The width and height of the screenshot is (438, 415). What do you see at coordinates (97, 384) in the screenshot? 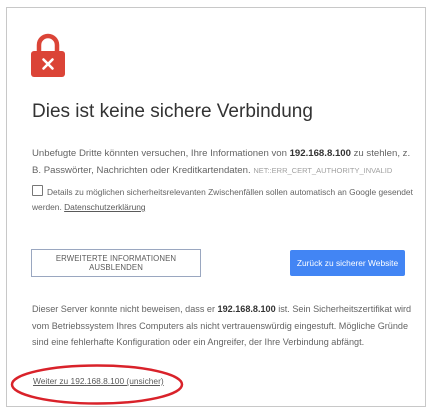
I see `annotation-circle` at bounding box center [97, 384].